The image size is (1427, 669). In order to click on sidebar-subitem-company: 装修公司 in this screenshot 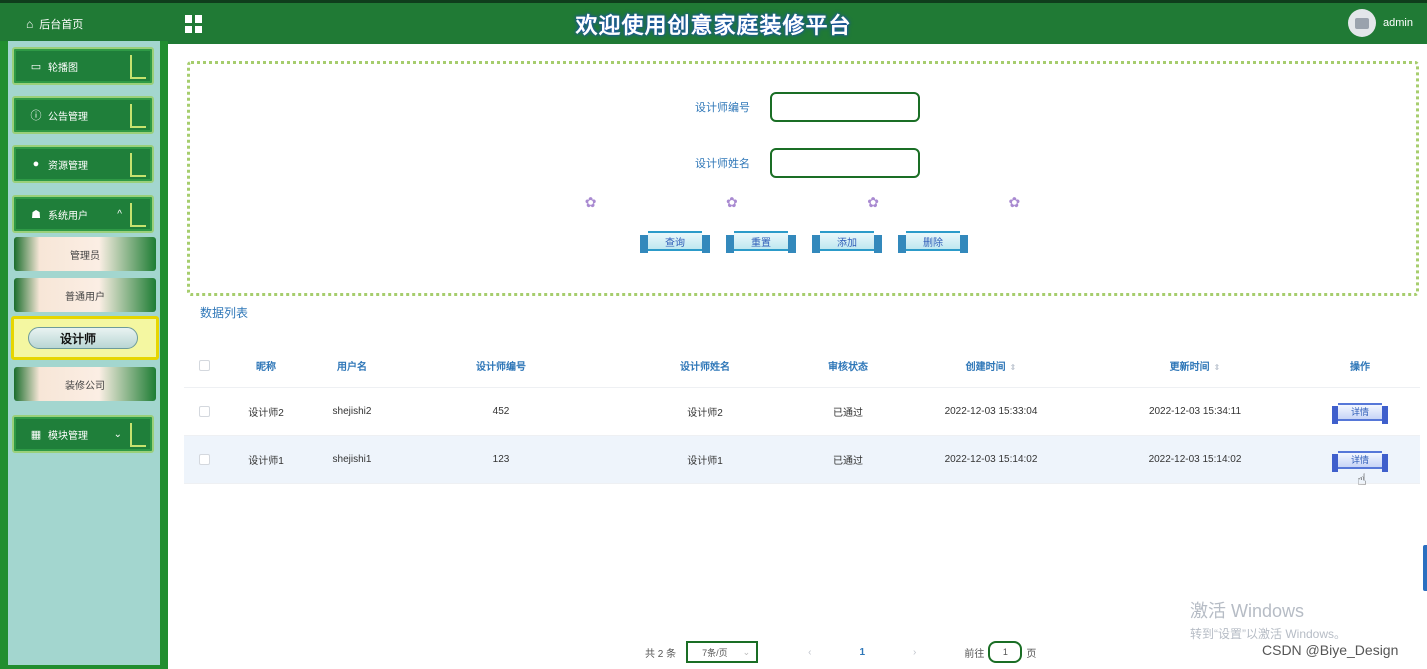, I will do `click(85, 384)`.